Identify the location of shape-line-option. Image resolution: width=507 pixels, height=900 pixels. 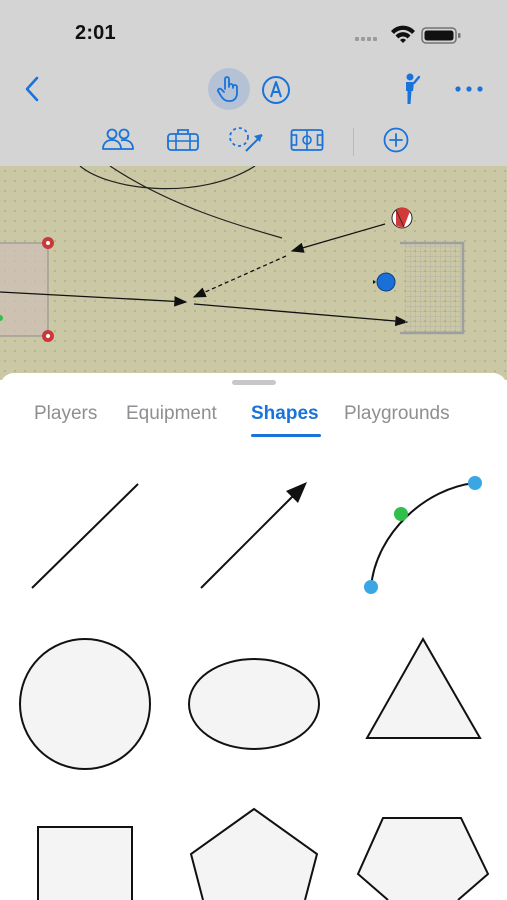
(85, 540).